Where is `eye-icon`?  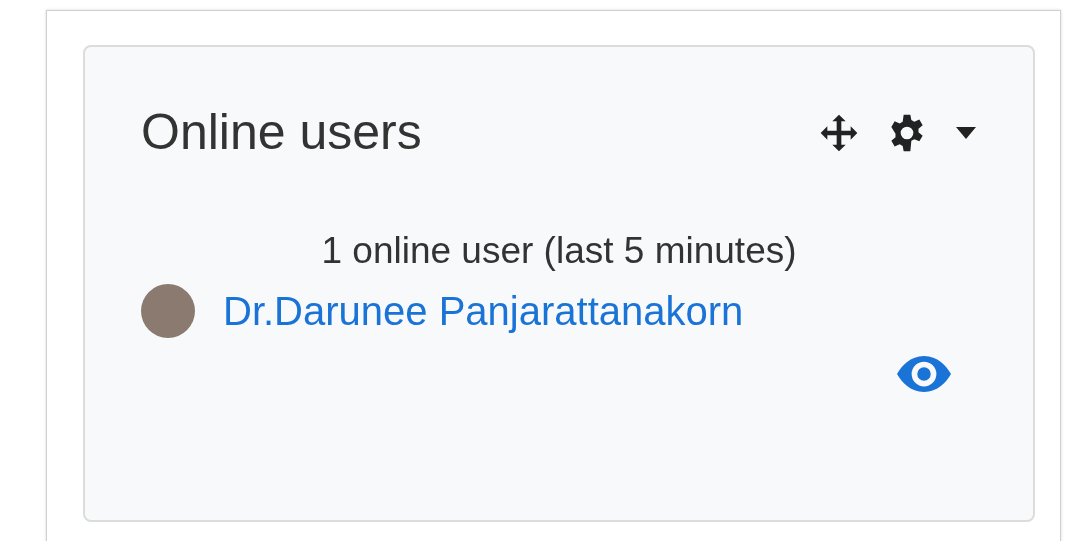 eye-icon is located at coordinates (924, 374).